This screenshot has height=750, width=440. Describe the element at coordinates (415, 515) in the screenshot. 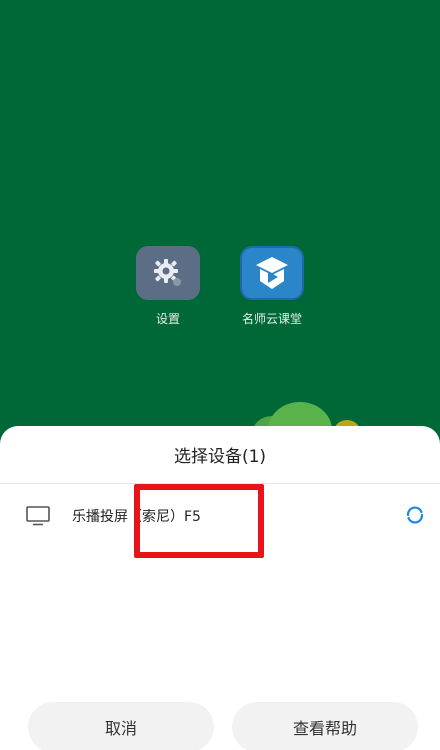

I see `loading-spinner-icon` at that location.